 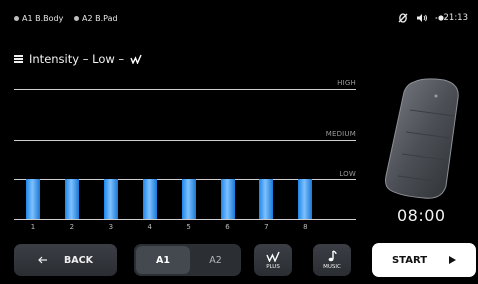 What do you see at coordinates (456, 18) in the screenshot?
I see `clock: 21:13` at bounding box center [456, 18].